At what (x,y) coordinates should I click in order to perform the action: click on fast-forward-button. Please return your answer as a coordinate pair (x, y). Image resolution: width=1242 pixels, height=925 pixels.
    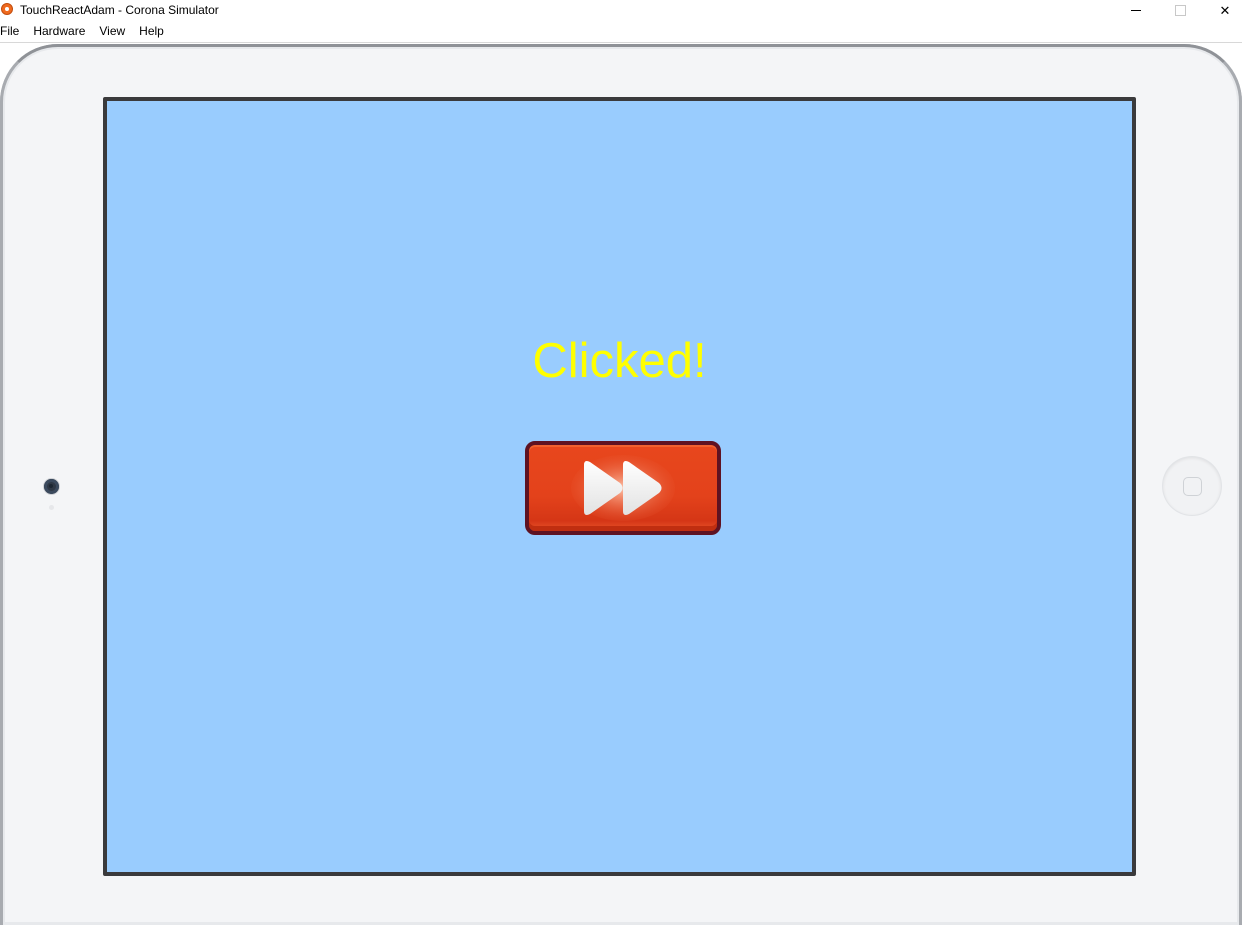
    Looking at the image, I should click on (623, 488).